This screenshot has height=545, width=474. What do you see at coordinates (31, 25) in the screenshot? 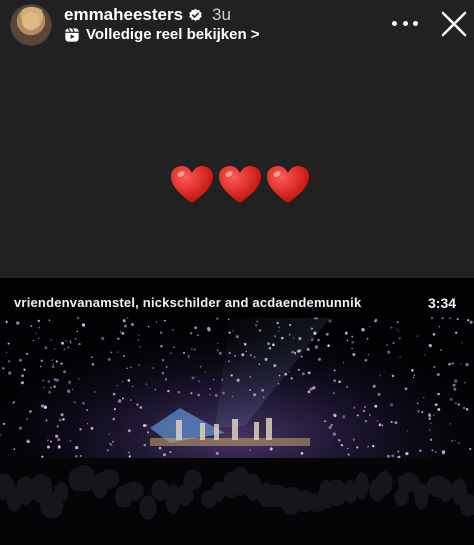
I see `profile-avatar` at bounding box center [31, 25].